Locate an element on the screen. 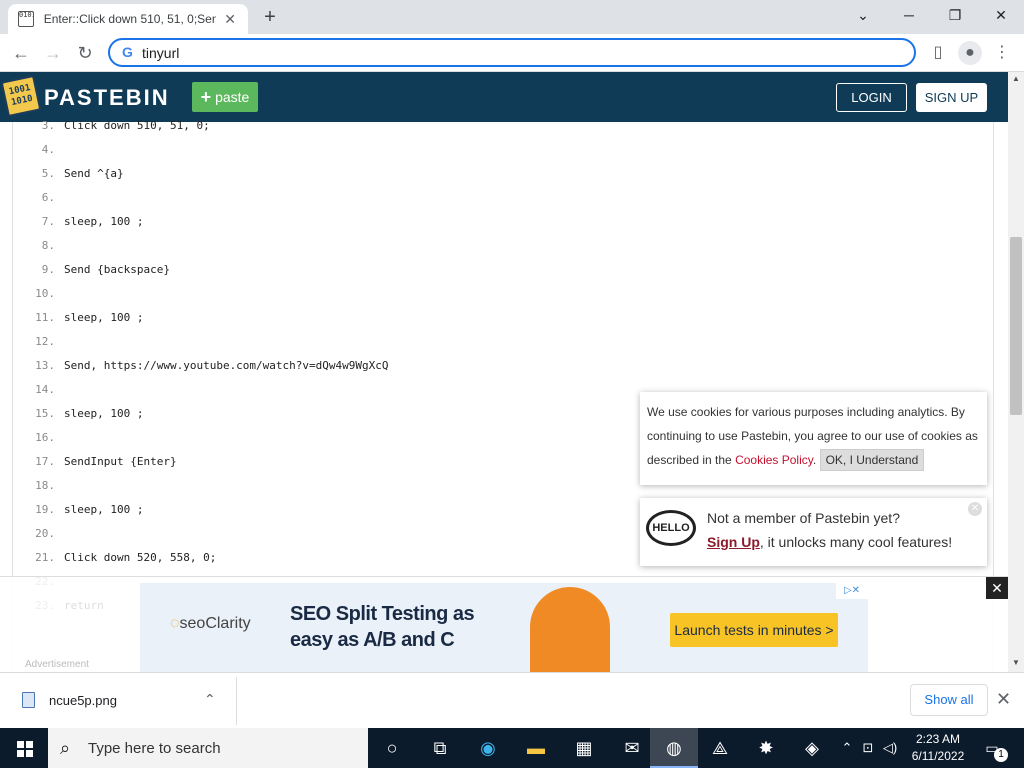 The image size is (1024, 768). member-signup-link: Sign Up is located at coordinates (733, 542).